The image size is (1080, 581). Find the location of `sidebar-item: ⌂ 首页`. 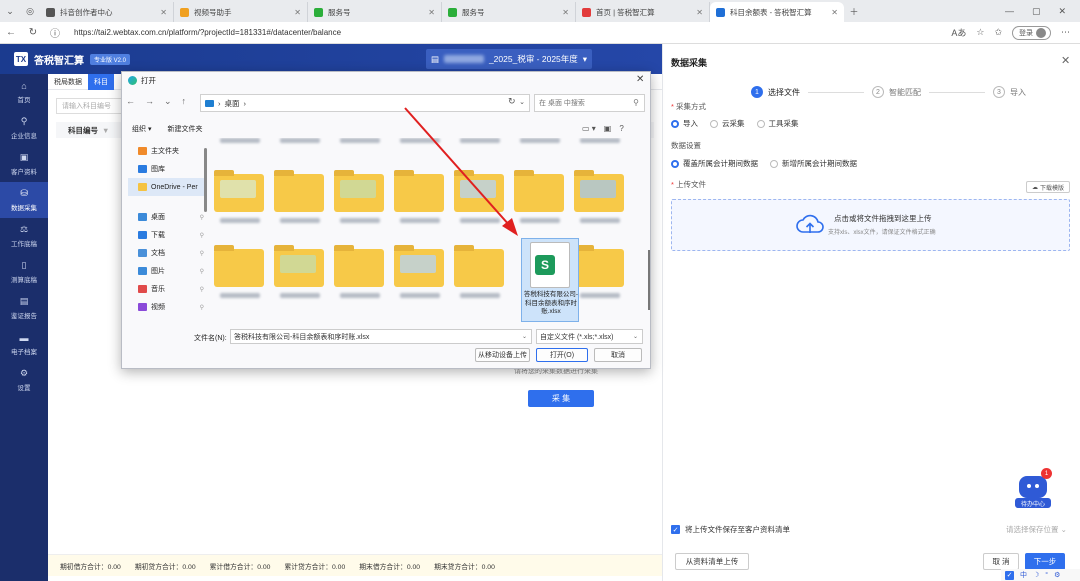

sidebar-item: ⌂ 首页 is located at coordinates (24, 92).